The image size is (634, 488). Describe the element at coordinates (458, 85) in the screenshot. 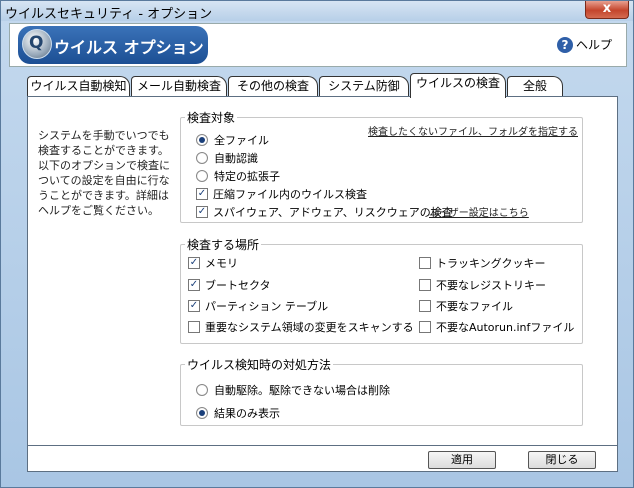

I see `tab-virus-scan: ウイルスの検査` at that location.